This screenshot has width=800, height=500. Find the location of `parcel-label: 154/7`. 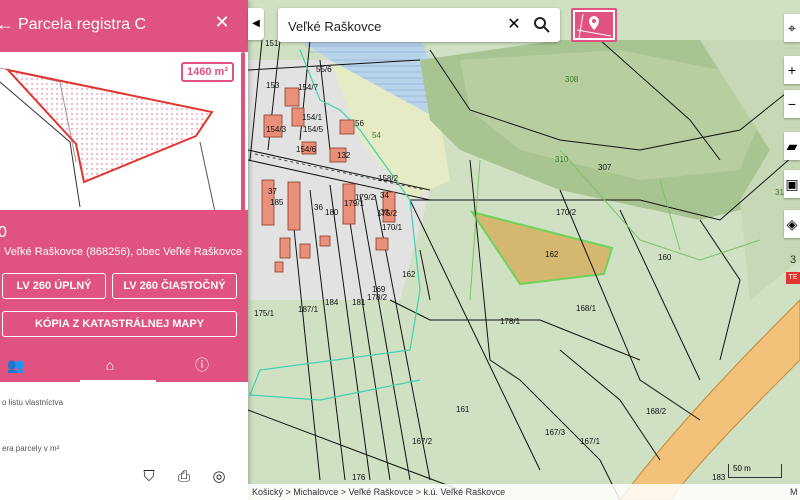

parcel-label: 154/7 is located at coordinates (308, 87).